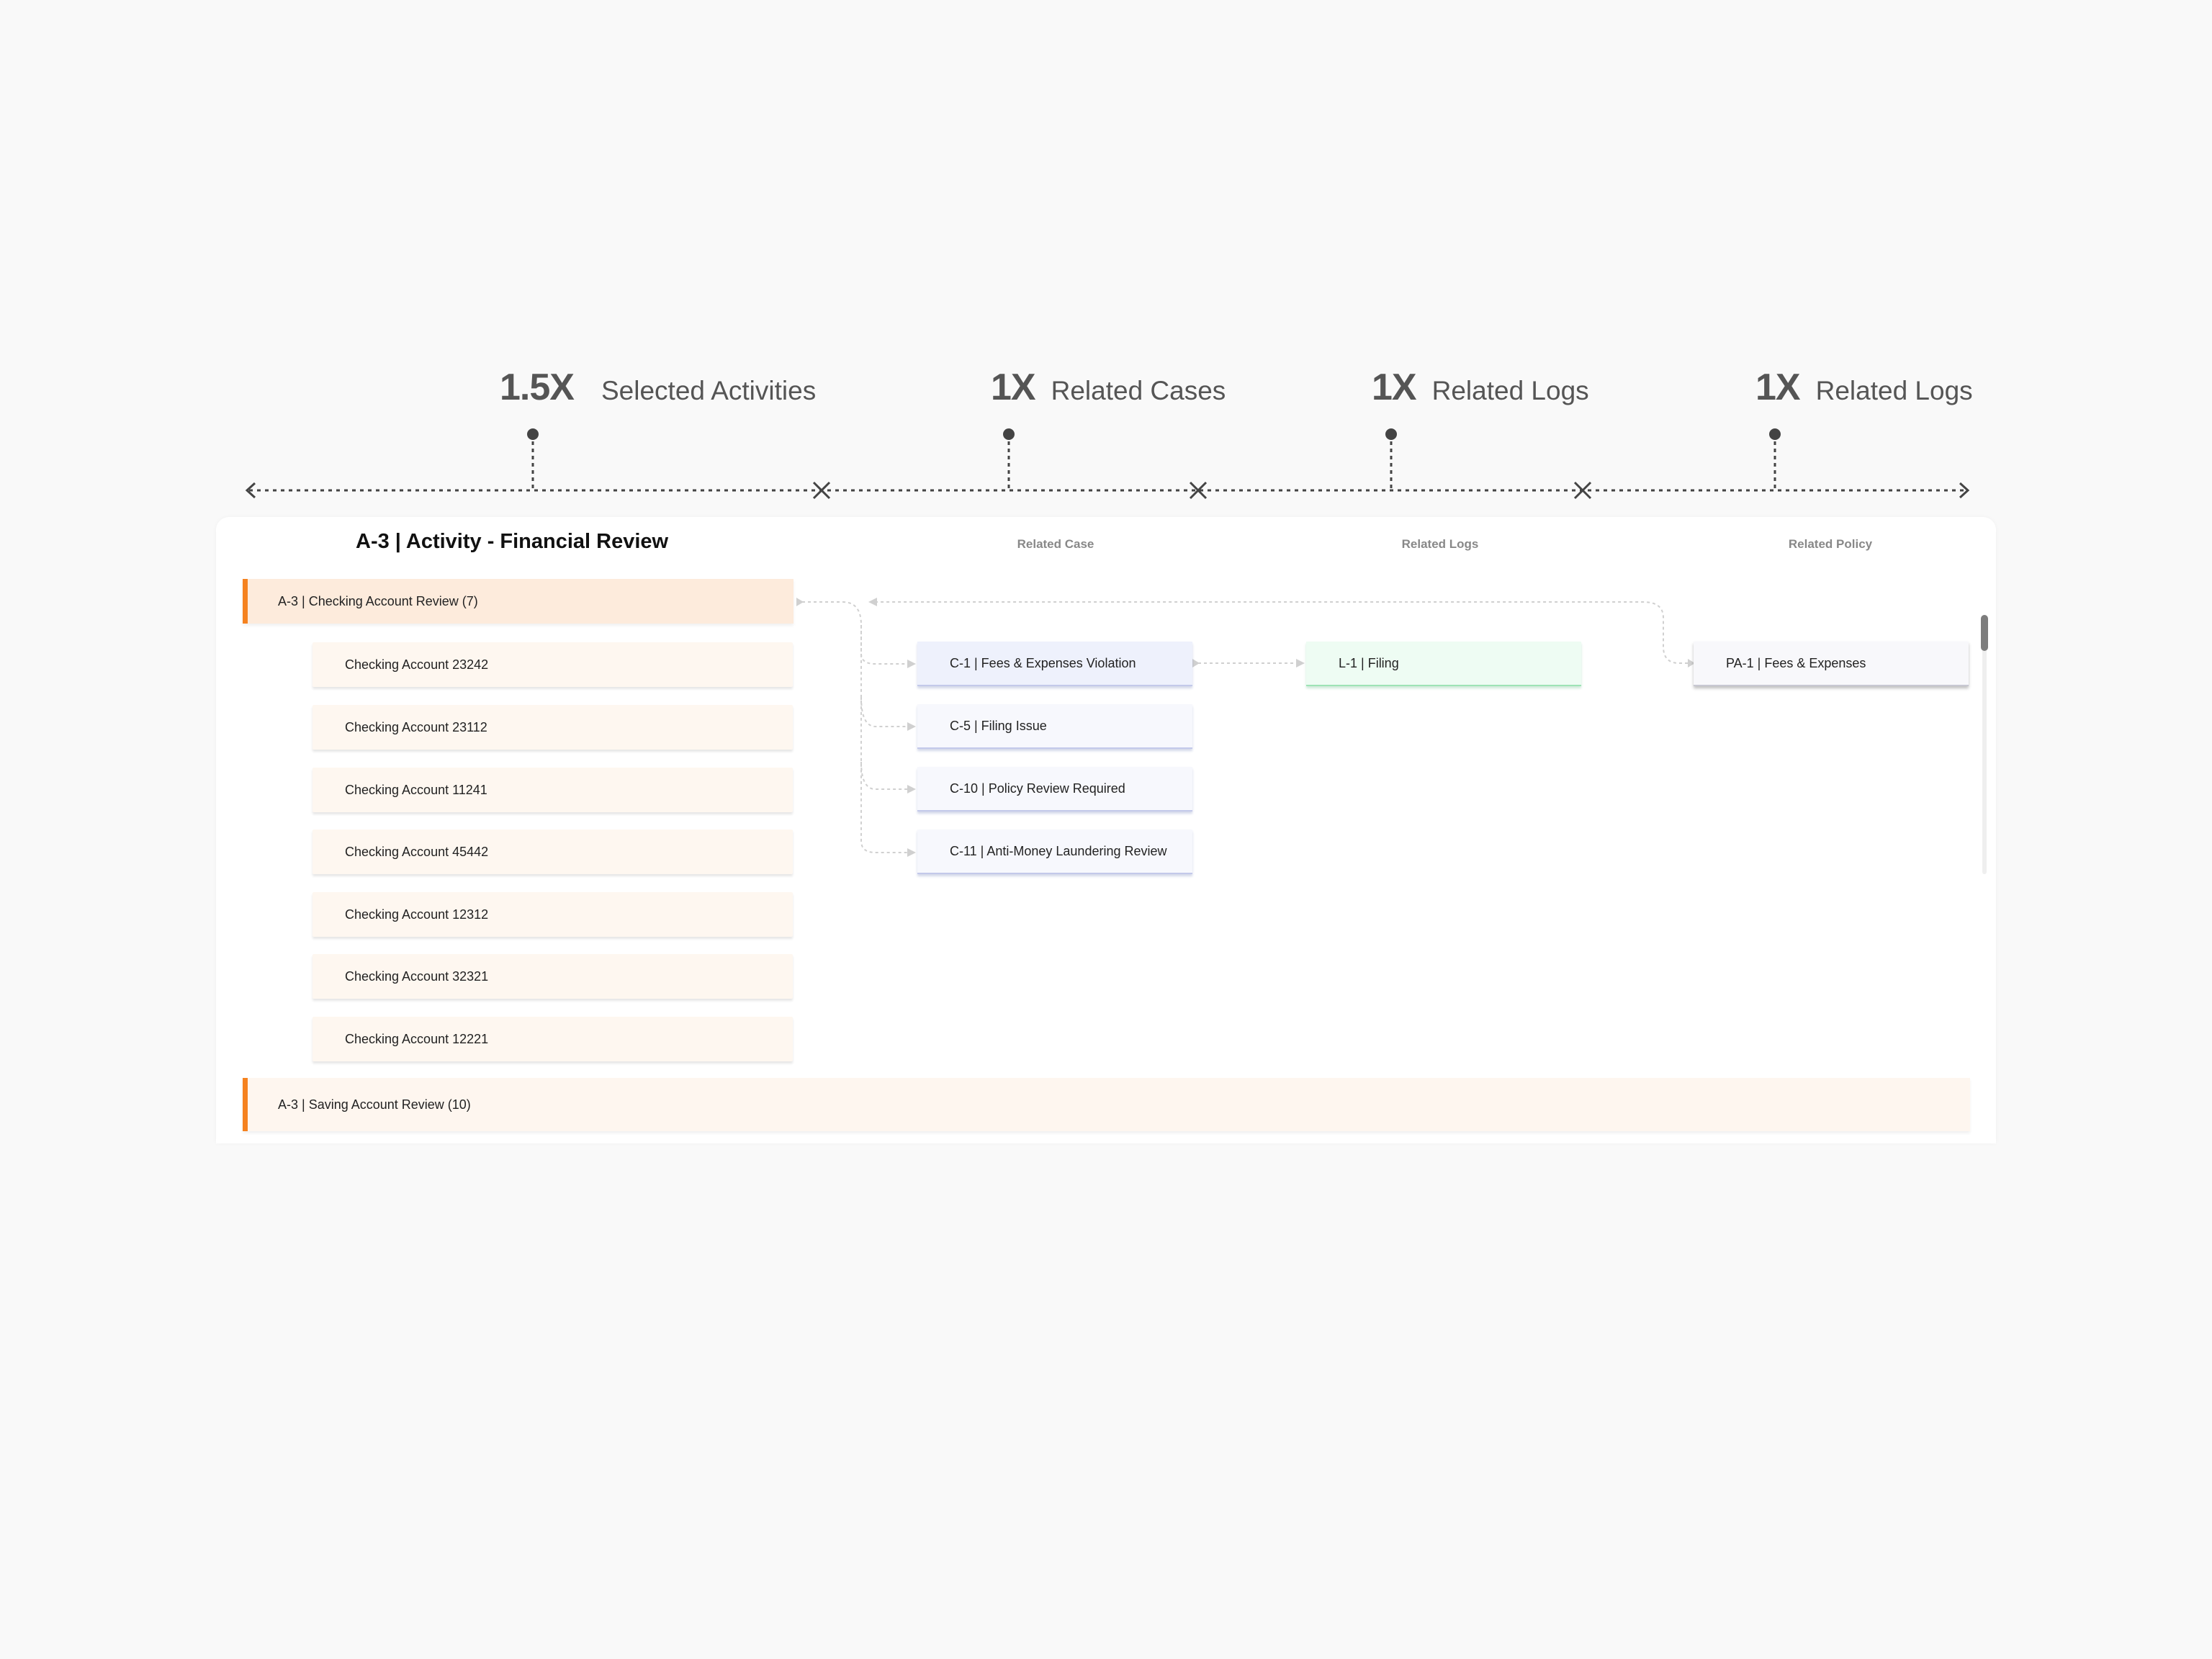 The height and width of the screenshot is (1659, 2212). What do you see at coordinates (417, 976) in the screenshot?
I see `activity-item-label: Checking Account 32321` at bounding box center [417, 976].